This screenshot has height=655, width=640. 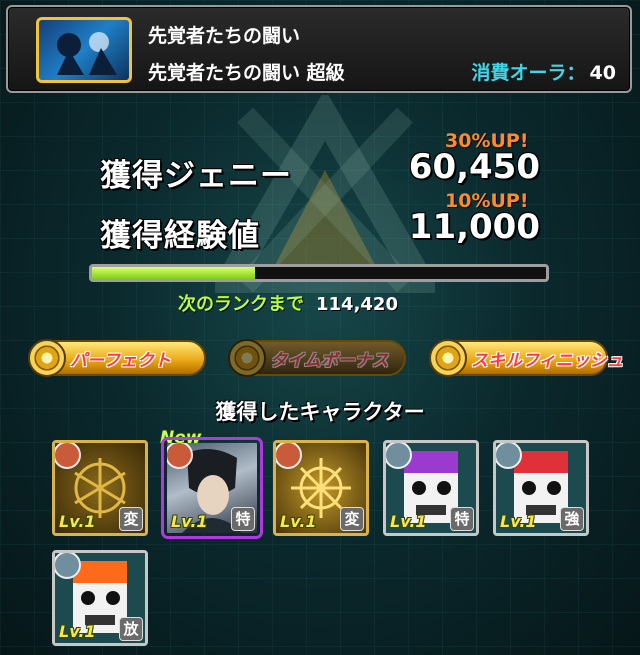 I want to click on aura-cost: 消費オーラ： 40, so click(x=544, y=71).